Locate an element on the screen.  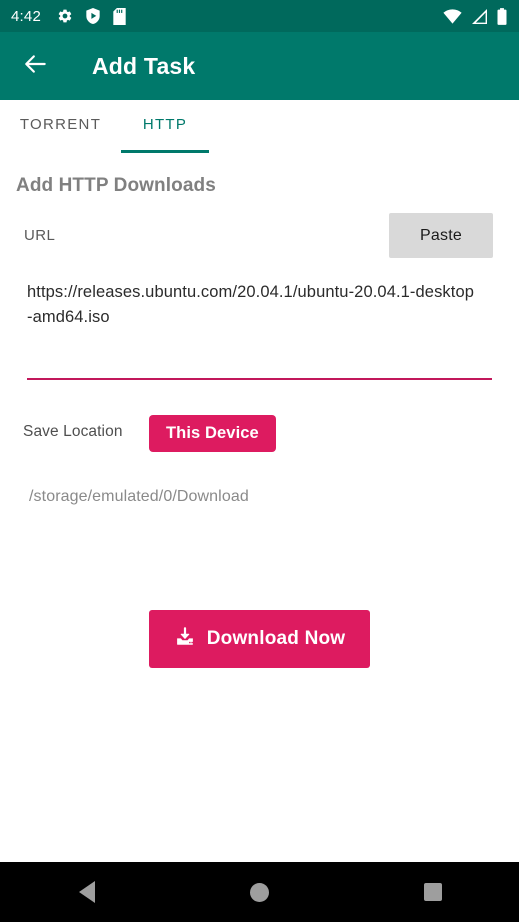
status-bar-left-icons is located at coordinates (91, 16).